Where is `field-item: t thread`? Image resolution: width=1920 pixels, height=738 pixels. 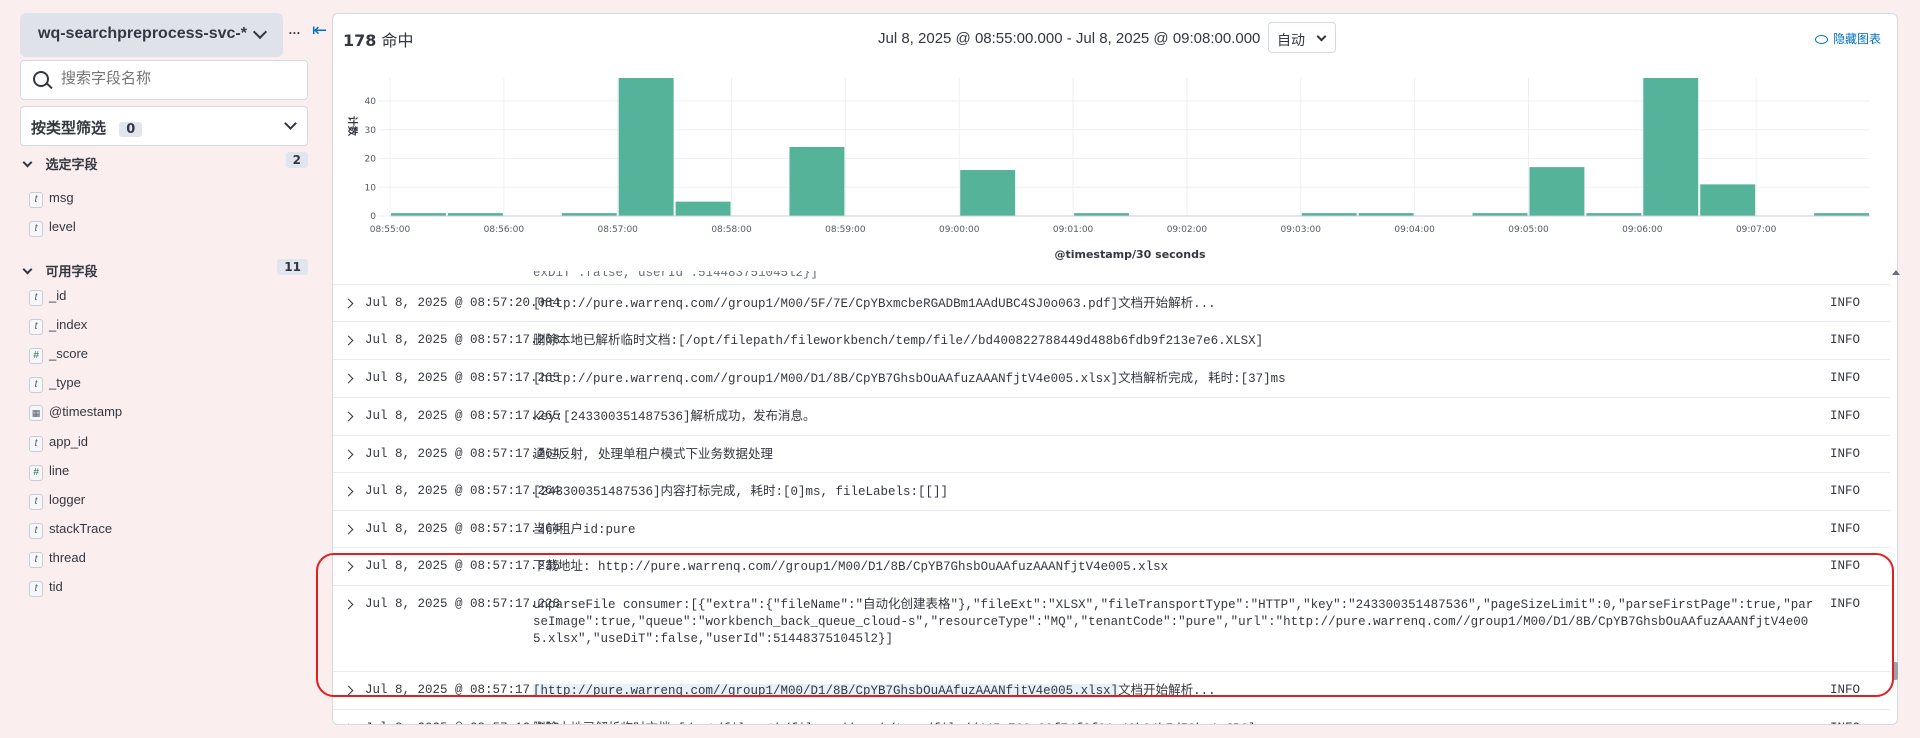 field-item: t thread is located at coordinates (57, 560).